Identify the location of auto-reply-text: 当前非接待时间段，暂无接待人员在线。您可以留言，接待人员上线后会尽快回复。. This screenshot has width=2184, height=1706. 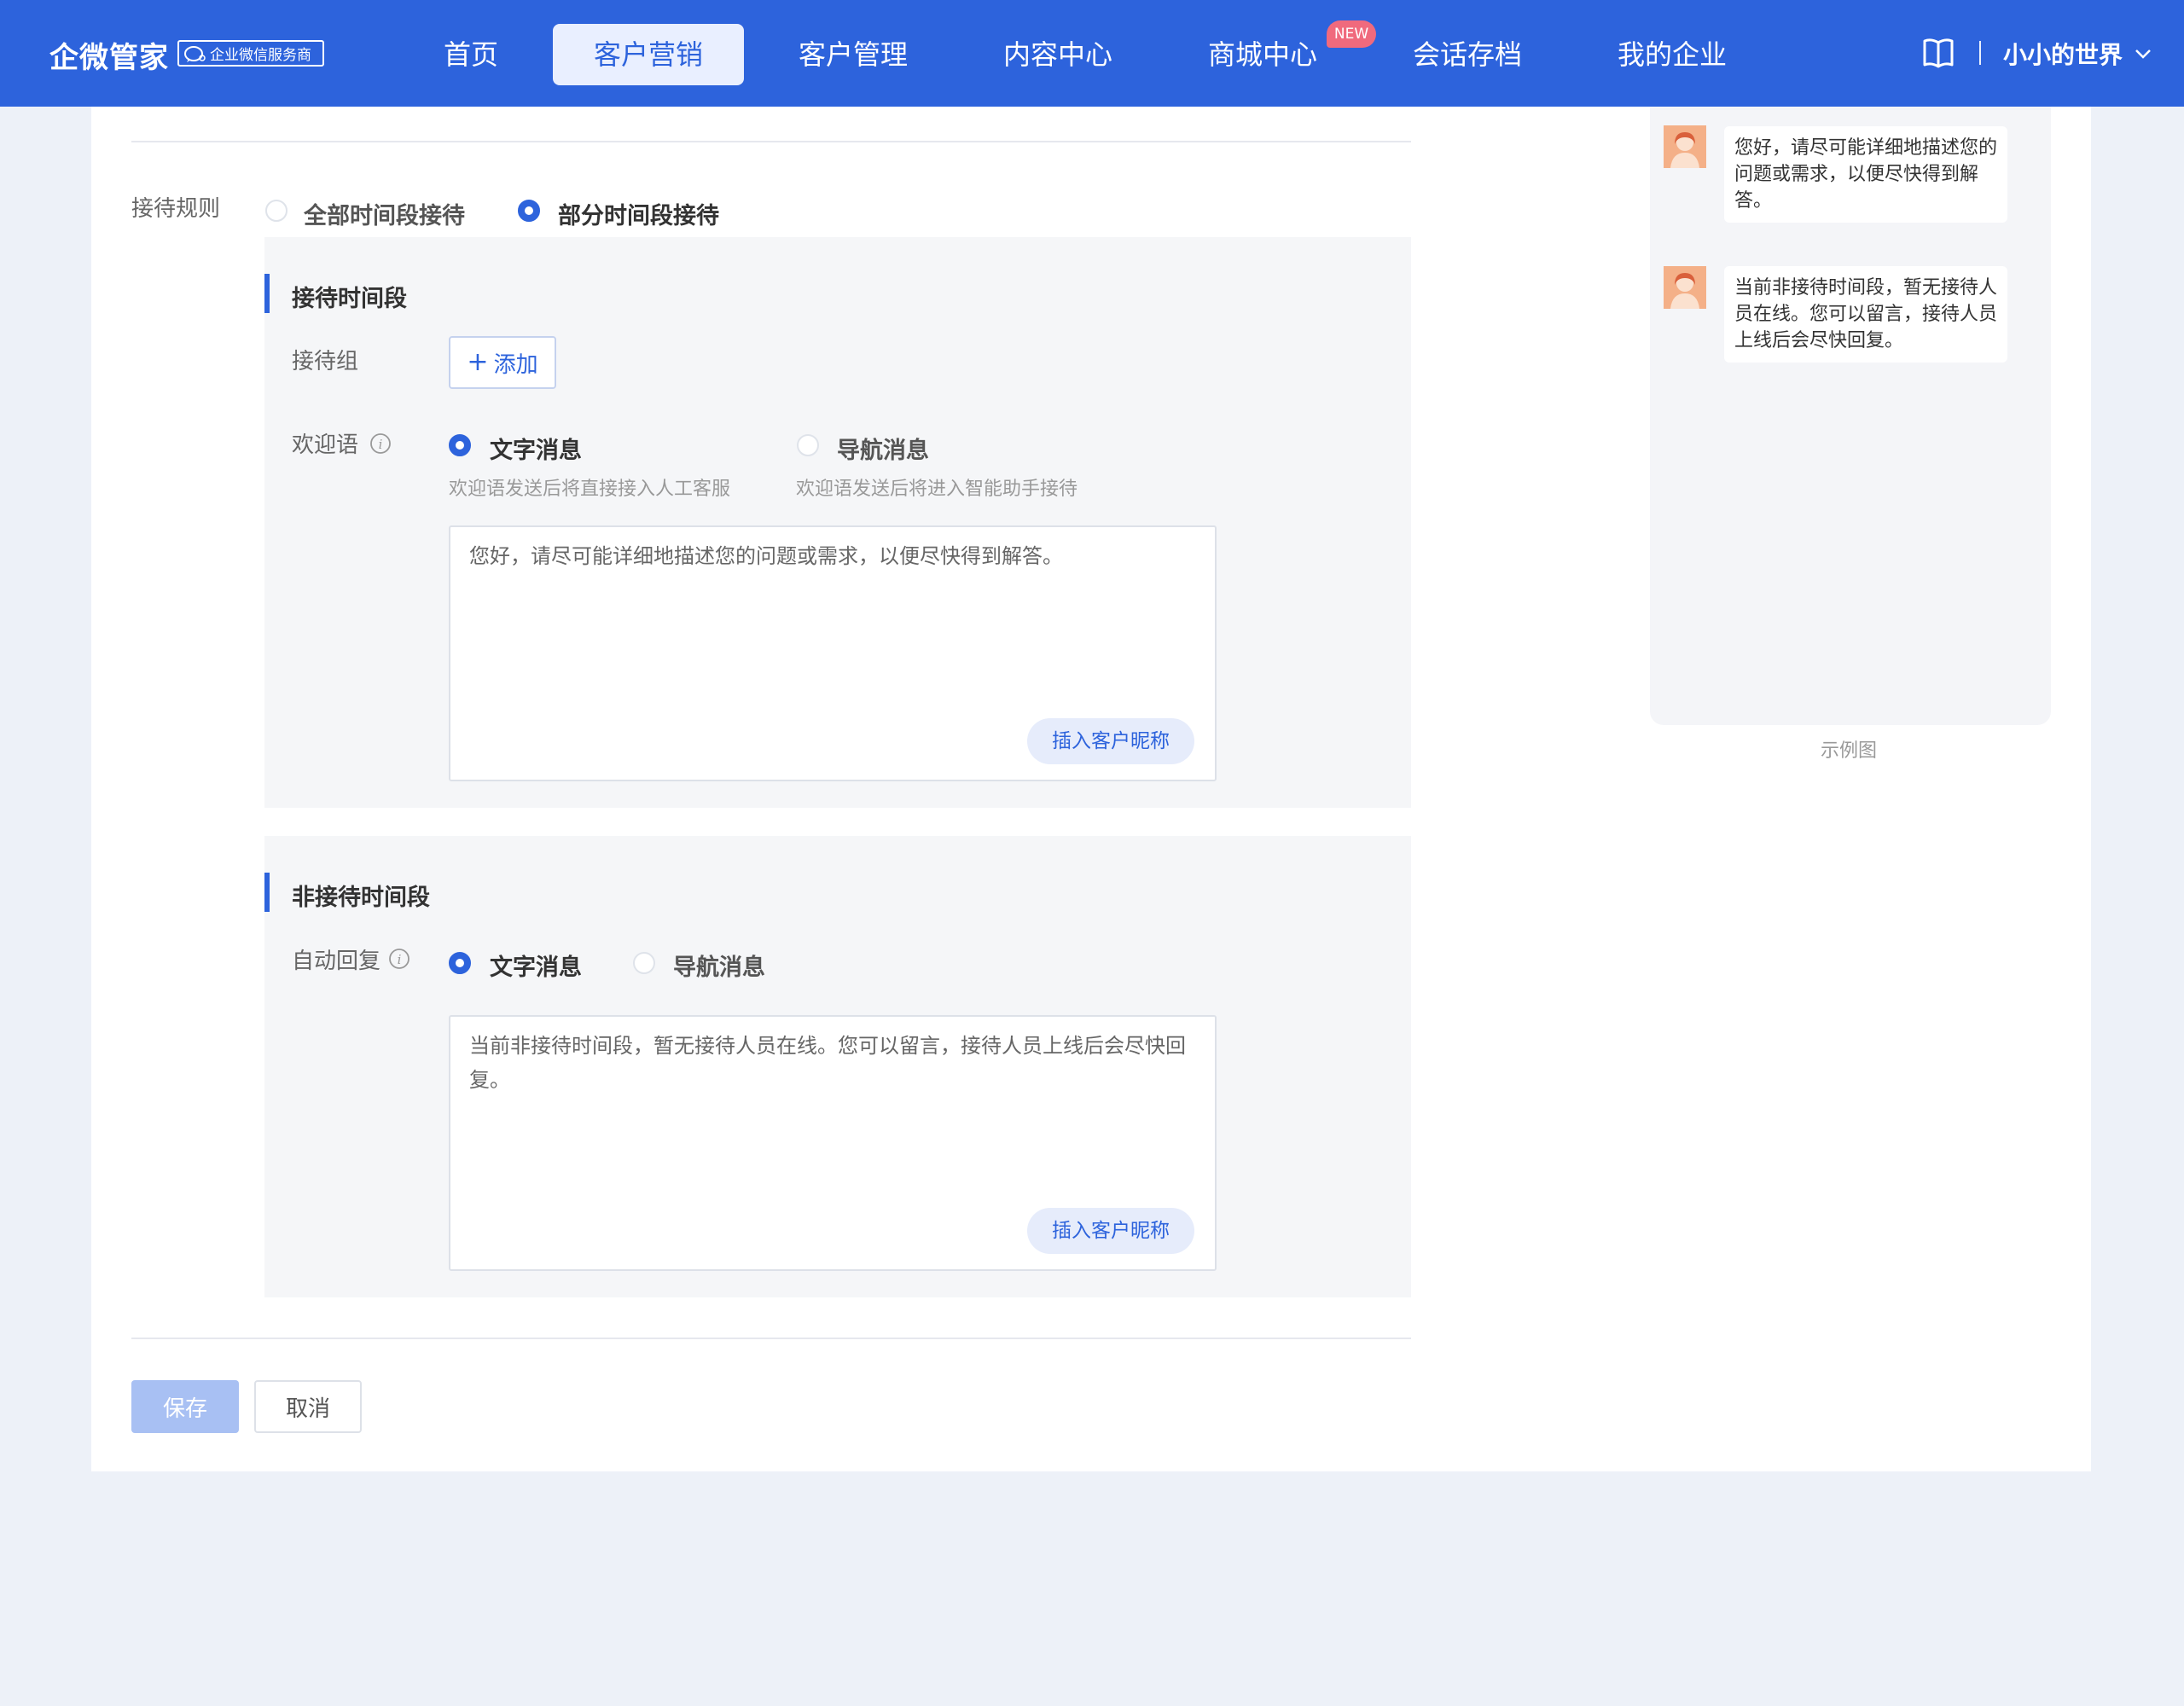
(828, 1063).